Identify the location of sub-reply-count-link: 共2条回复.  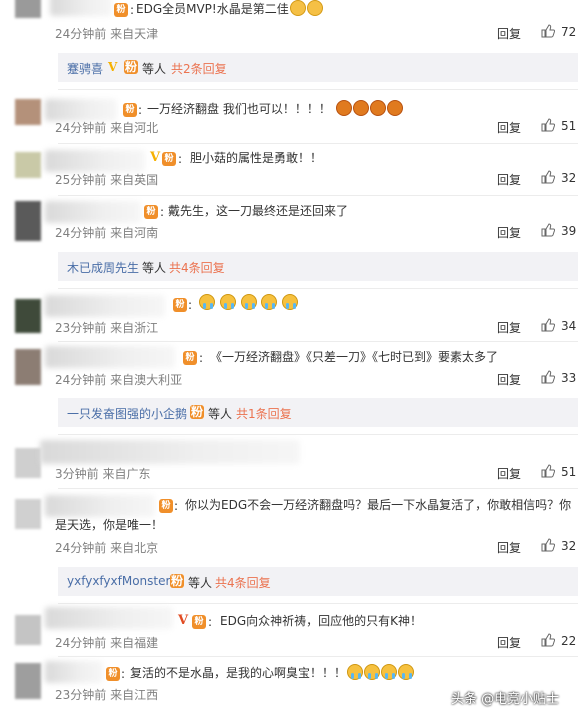
(199, 68).